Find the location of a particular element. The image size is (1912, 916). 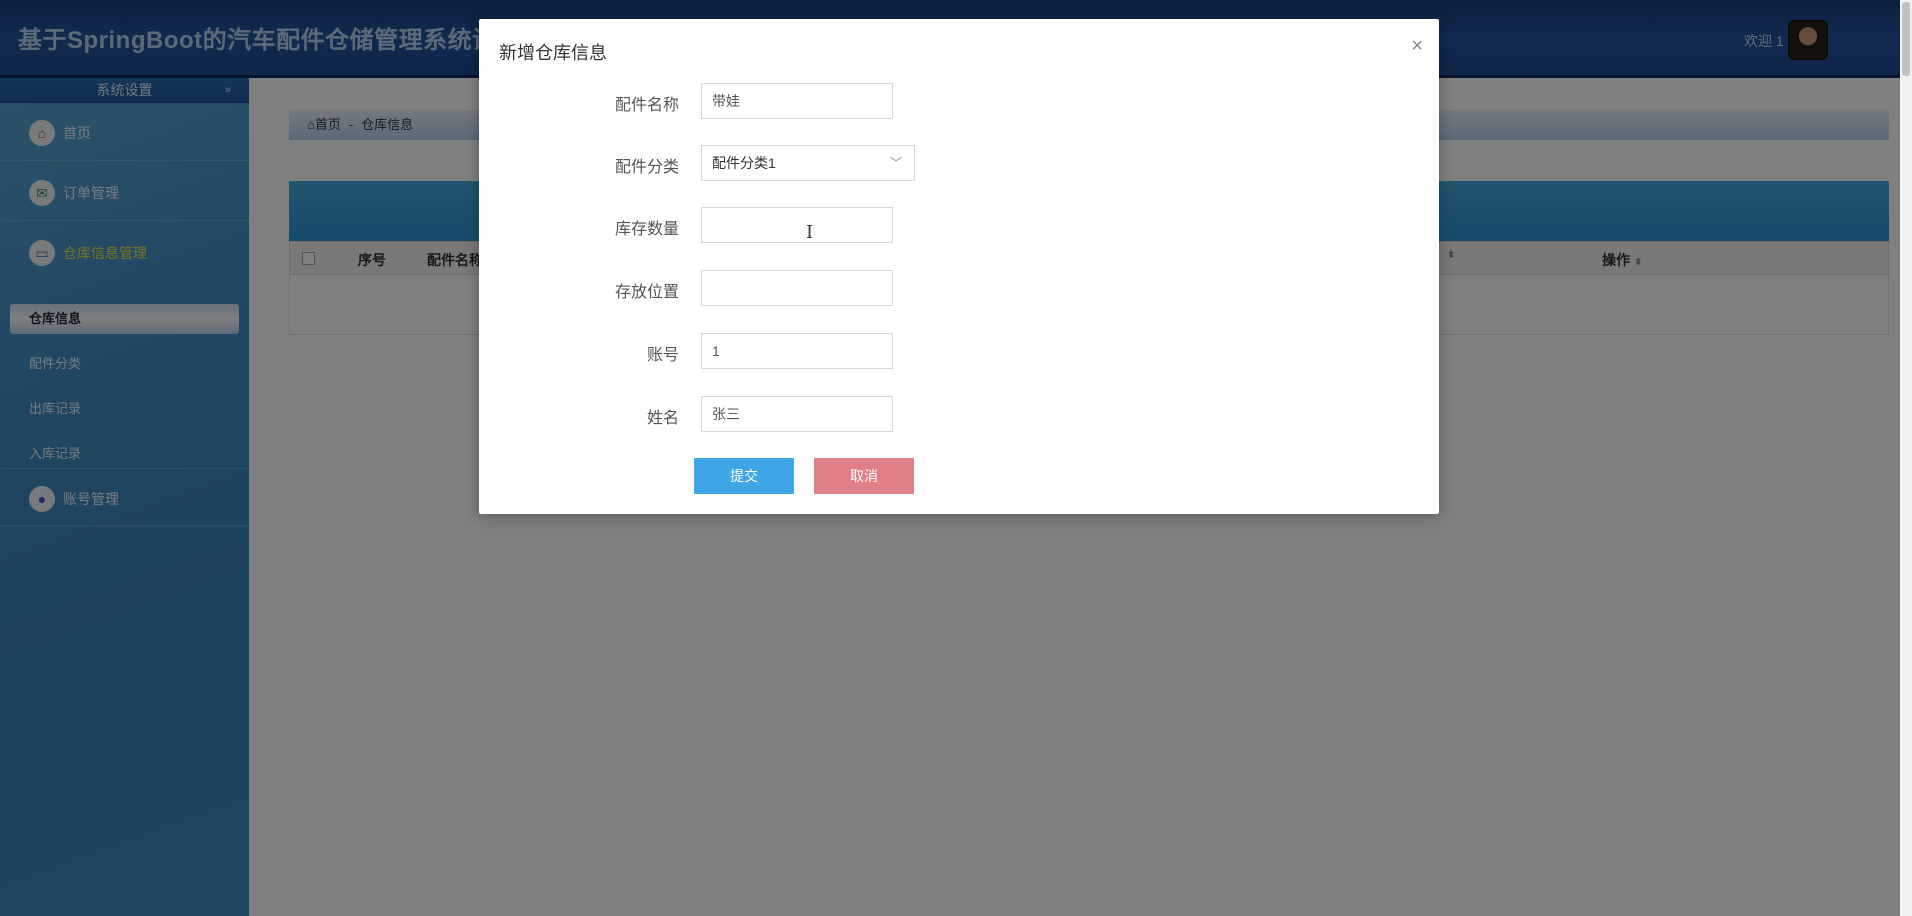

cancel-button: 取消 is located at coordinates (864, 476).